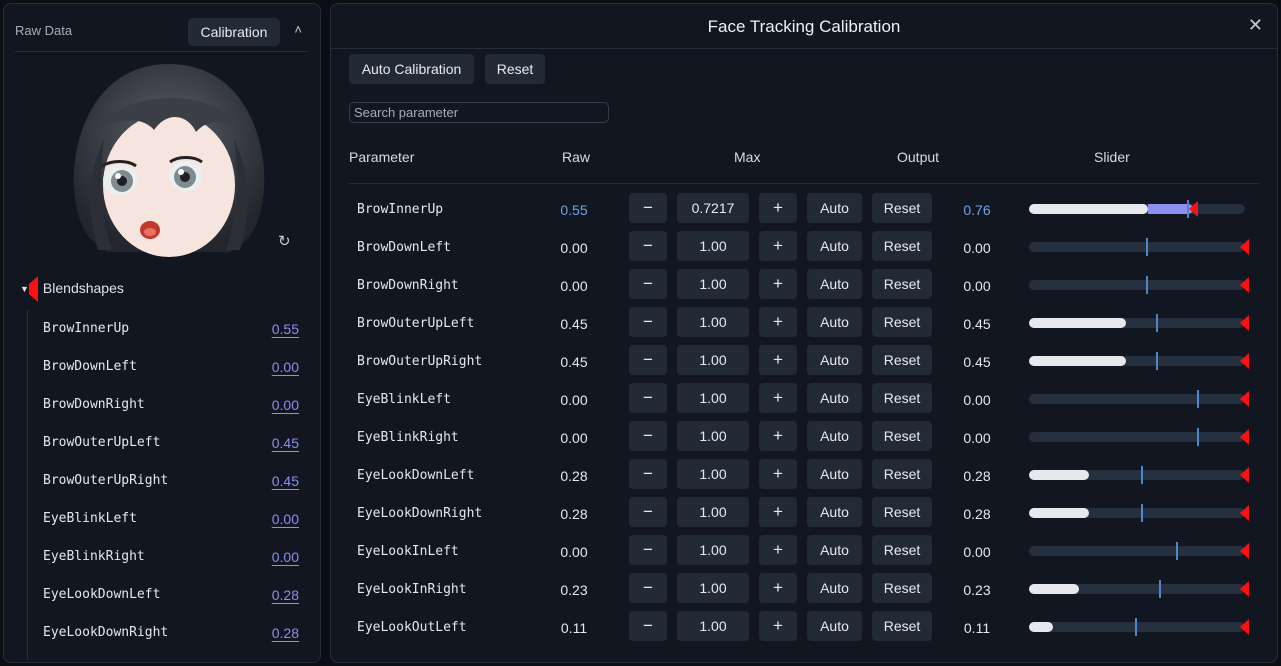 The height and width of the screenshot is (666, 1281). Describe the element at coordinates (411, 69) in the screenshot. I see `auto-calibration-button: Auto Calibration` at that location.